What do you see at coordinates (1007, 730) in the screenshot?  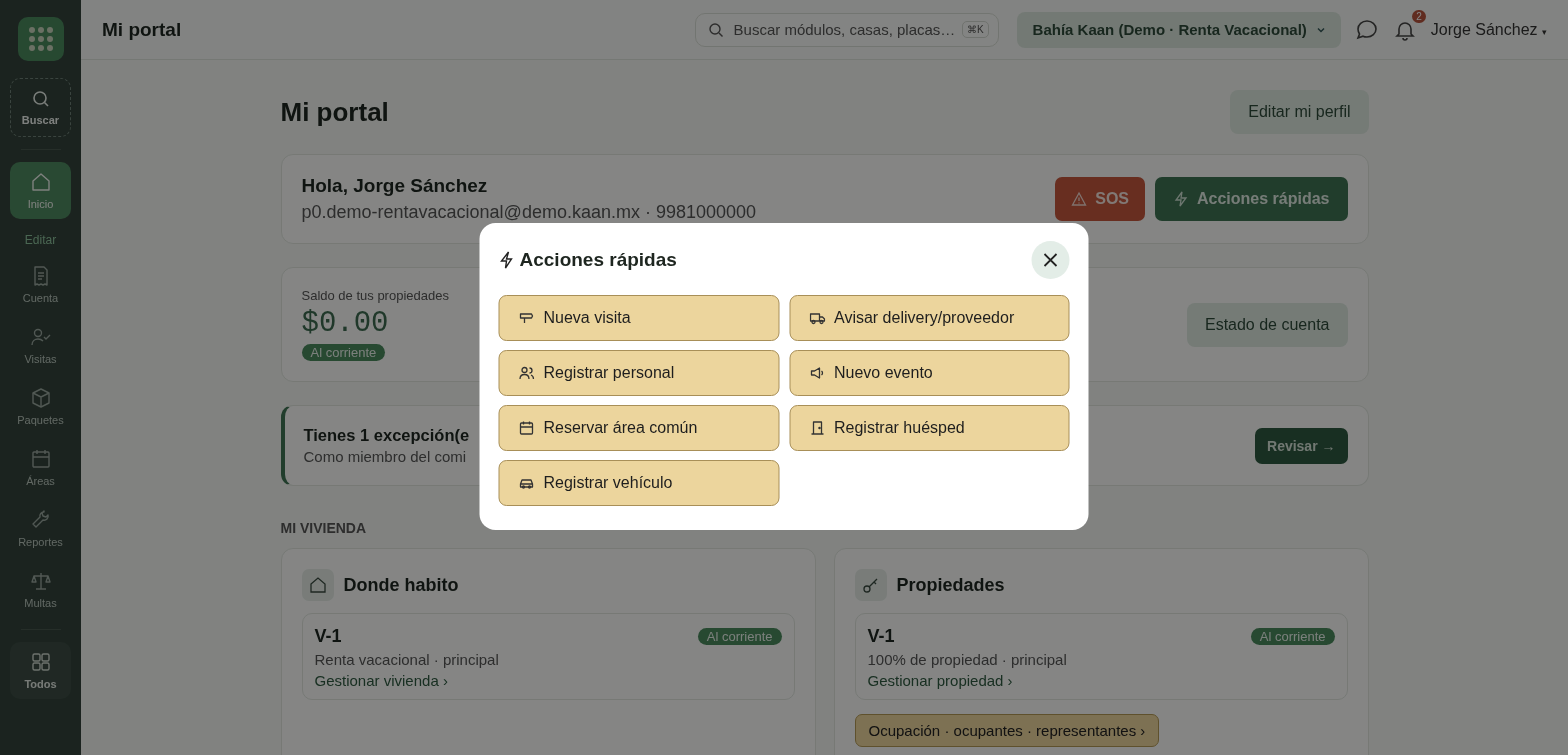 I see `occupancy-button: Ocupación · ocupantes · representantes ›` at bounding box center [1007, 730].